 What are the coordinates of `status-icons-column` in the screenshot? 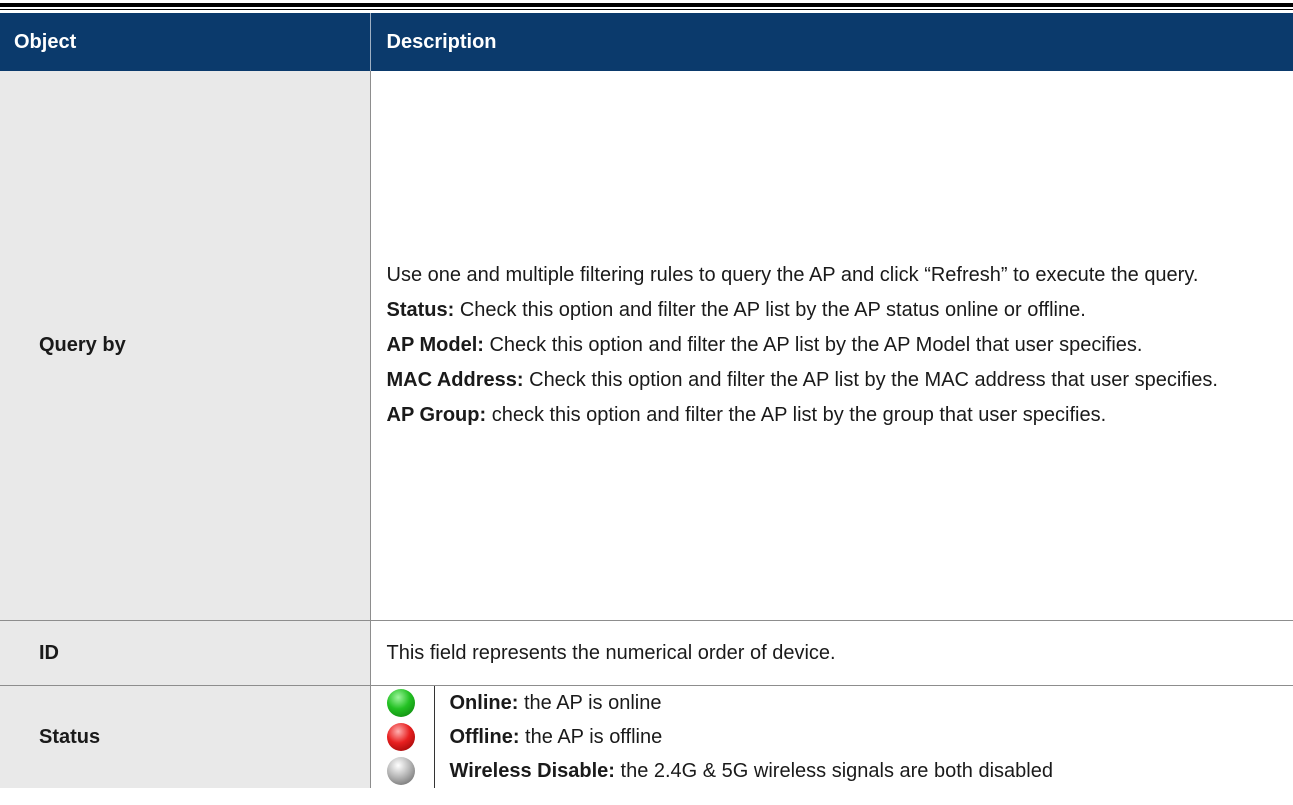 It's located at (410, 737).